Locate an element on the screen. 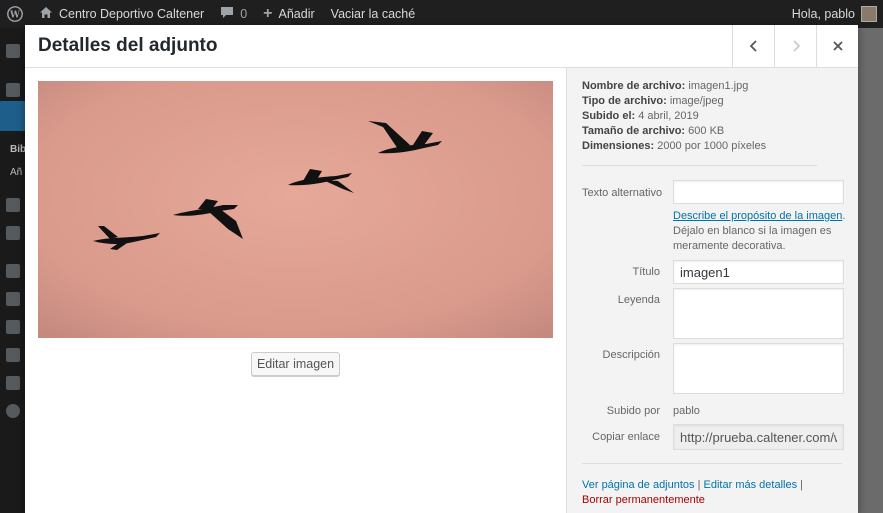 Image resolution: width=883 pixels, height=513 pixels. users-icon is located at coordinates (13, 327).